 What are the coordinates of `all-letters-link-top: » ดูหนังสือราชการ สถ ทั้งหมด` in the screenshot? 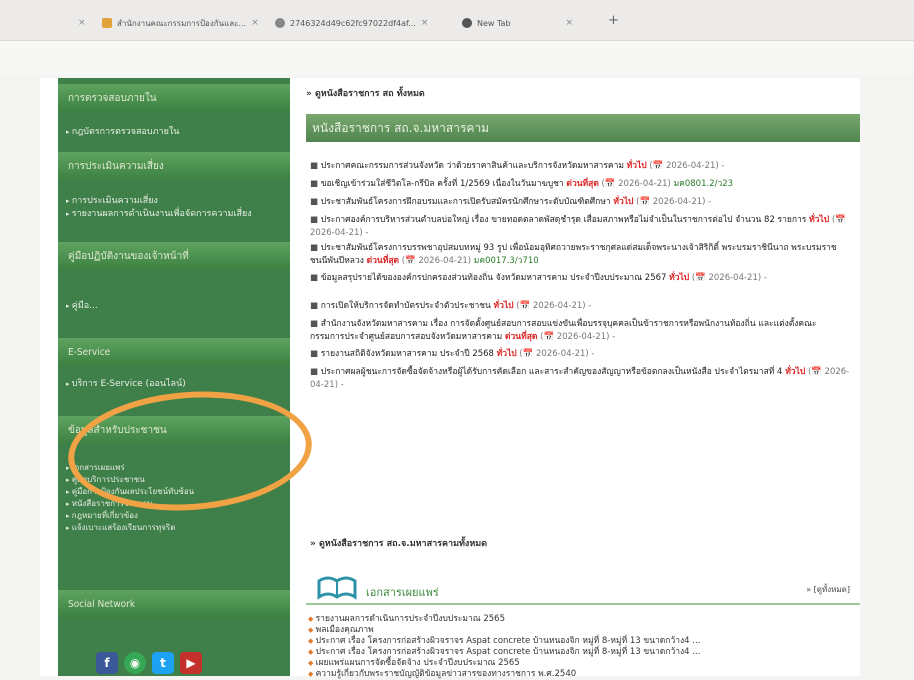 It's located at (365, 93).